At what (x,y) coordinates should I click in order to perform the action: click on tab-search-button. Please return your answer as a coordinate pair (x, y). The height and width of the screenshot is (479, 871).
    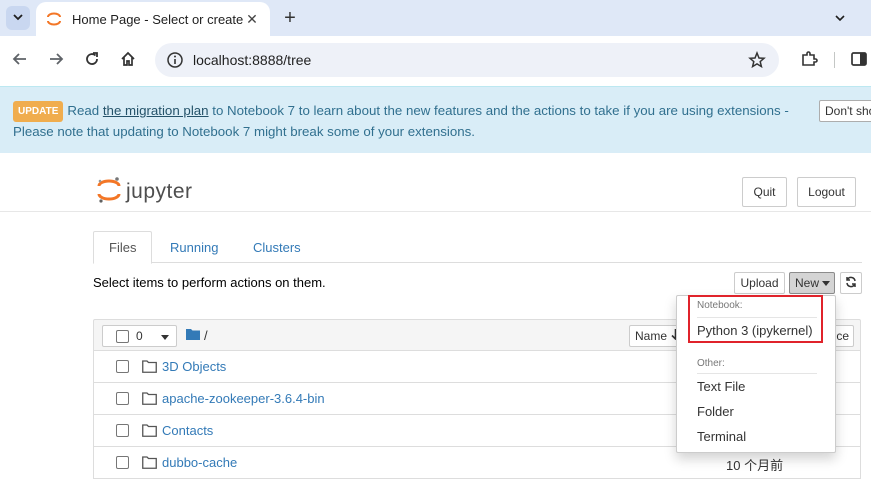
    Looking at the image, I should click on (18, 18).